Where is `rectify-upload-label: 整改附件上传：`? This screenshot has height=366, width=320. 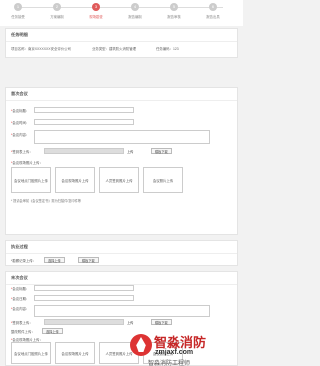
rectify-upload-label: 整改附件上传： is located at coordinates (23, 332).